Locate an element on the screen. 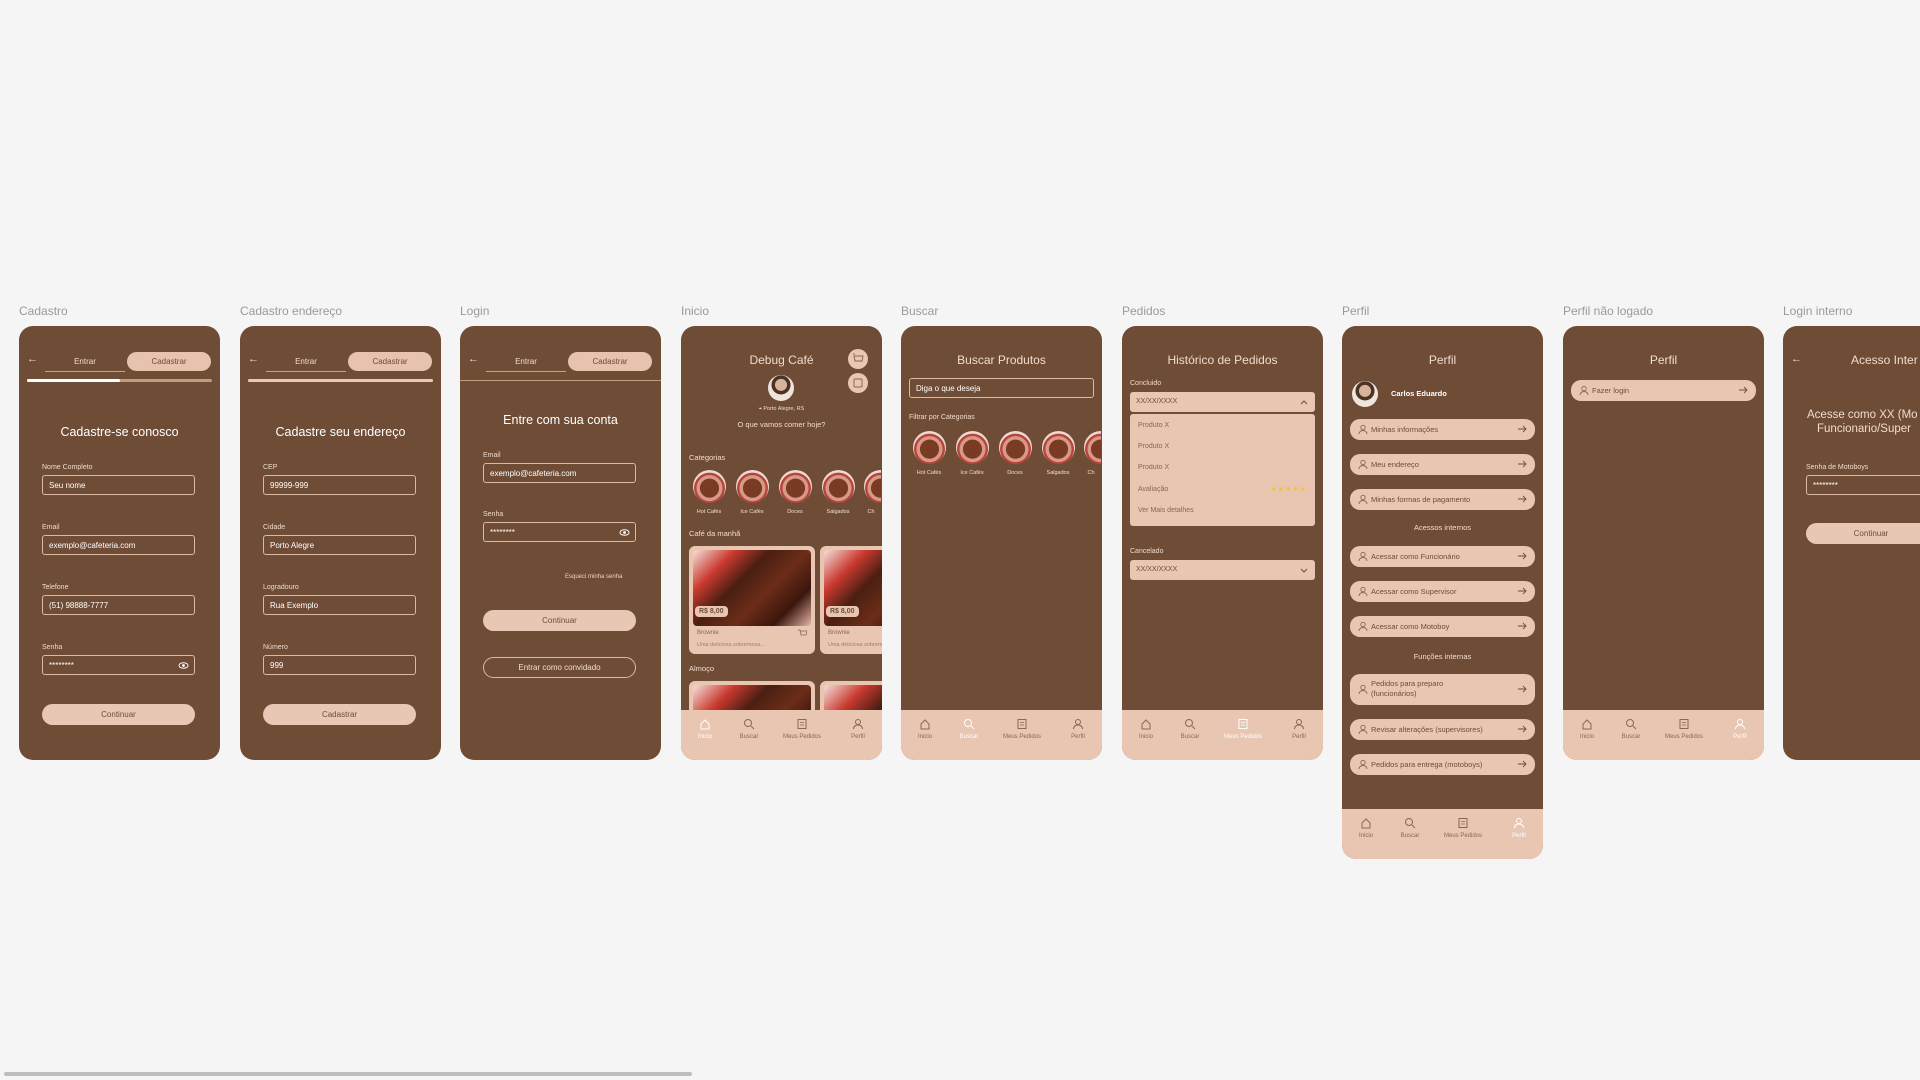  cadastrar-button: Cadastrar is located at coordinates (339, 714).